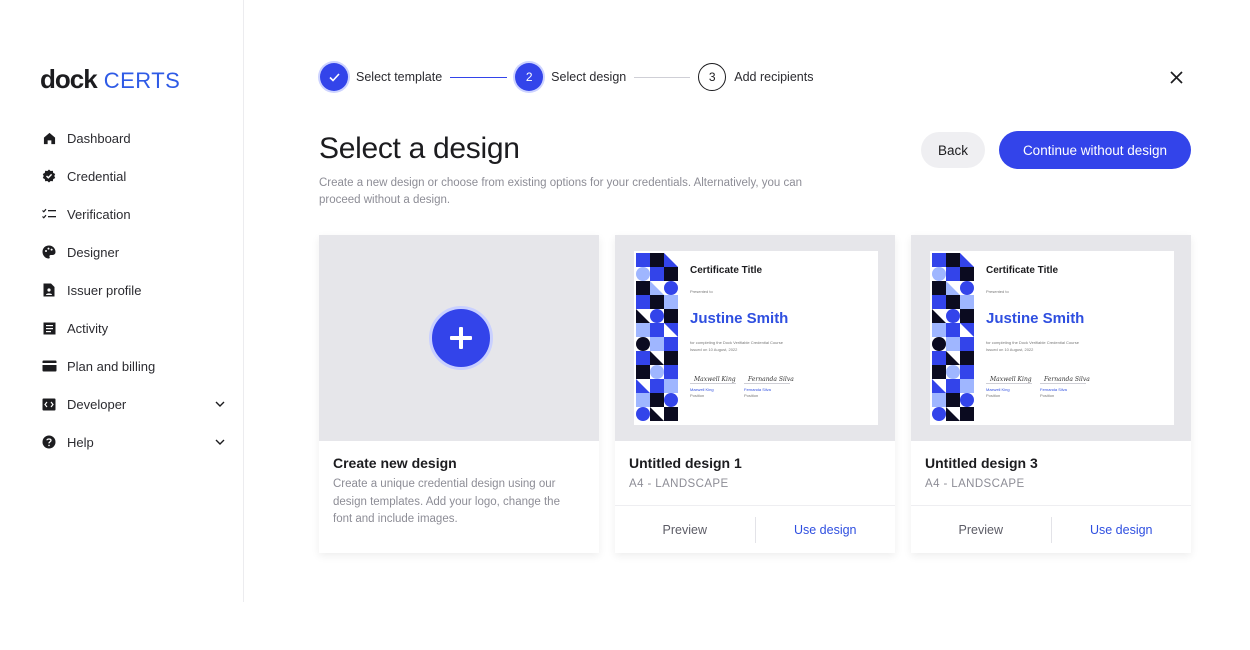 The image size is (1250, 650). What do you see at coordinates (69, 79) in the screenshot?
I see `logo-dock-text: dock` at bounding box center [69, 79].